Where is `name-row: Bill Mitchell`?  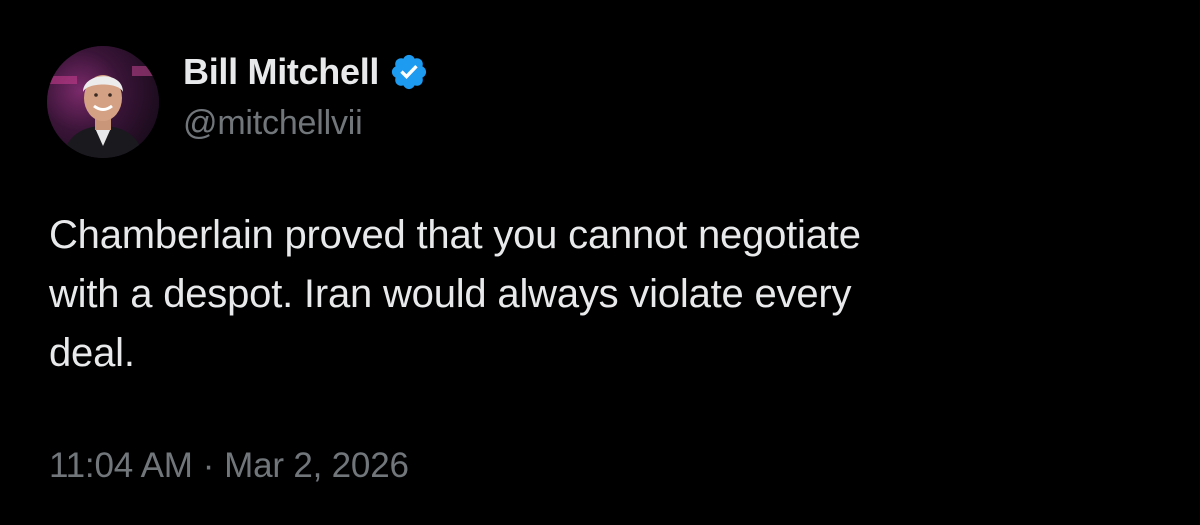
name-row: Bill Mitchell is located at coordinates (306, 72).